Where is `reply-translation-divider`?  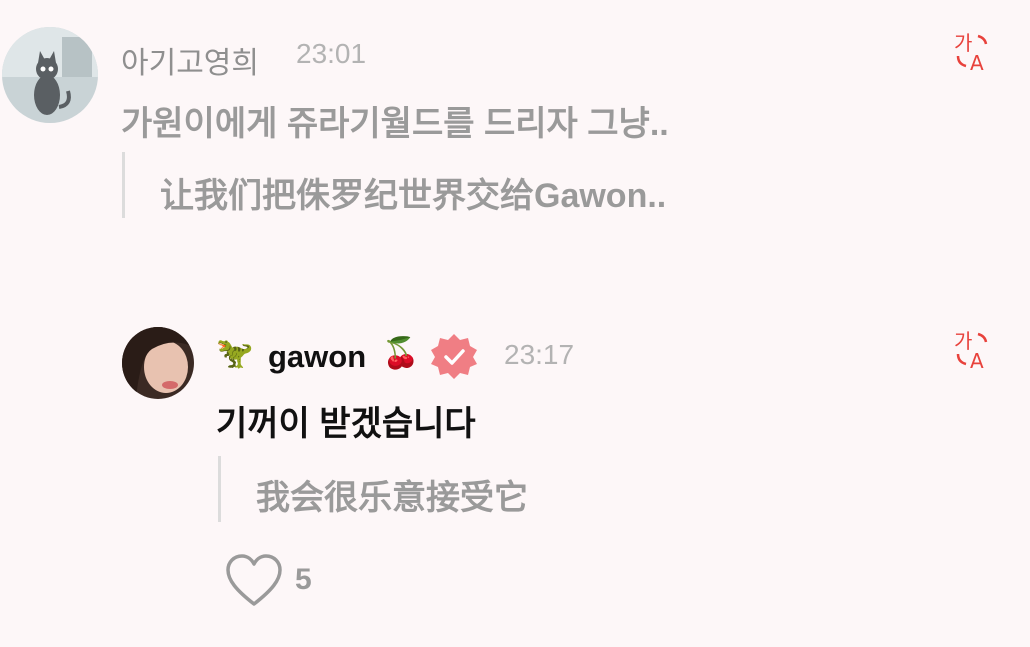 reply-translation-divider is located at coordinates (219, 489).